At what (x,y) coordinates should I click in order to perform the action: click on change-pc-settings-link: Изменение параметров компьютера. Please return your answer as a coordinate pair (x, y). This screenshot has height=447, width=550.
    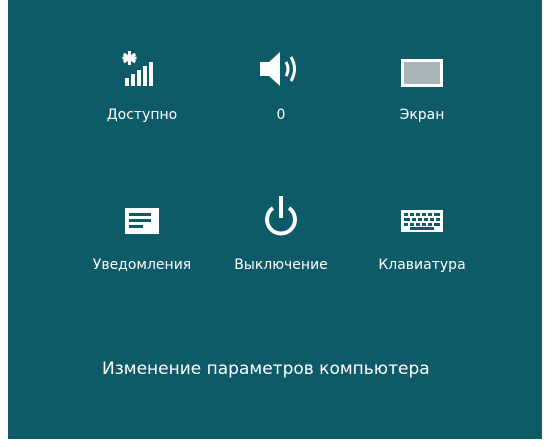
    Looking at the image, I should click on (266, 369).